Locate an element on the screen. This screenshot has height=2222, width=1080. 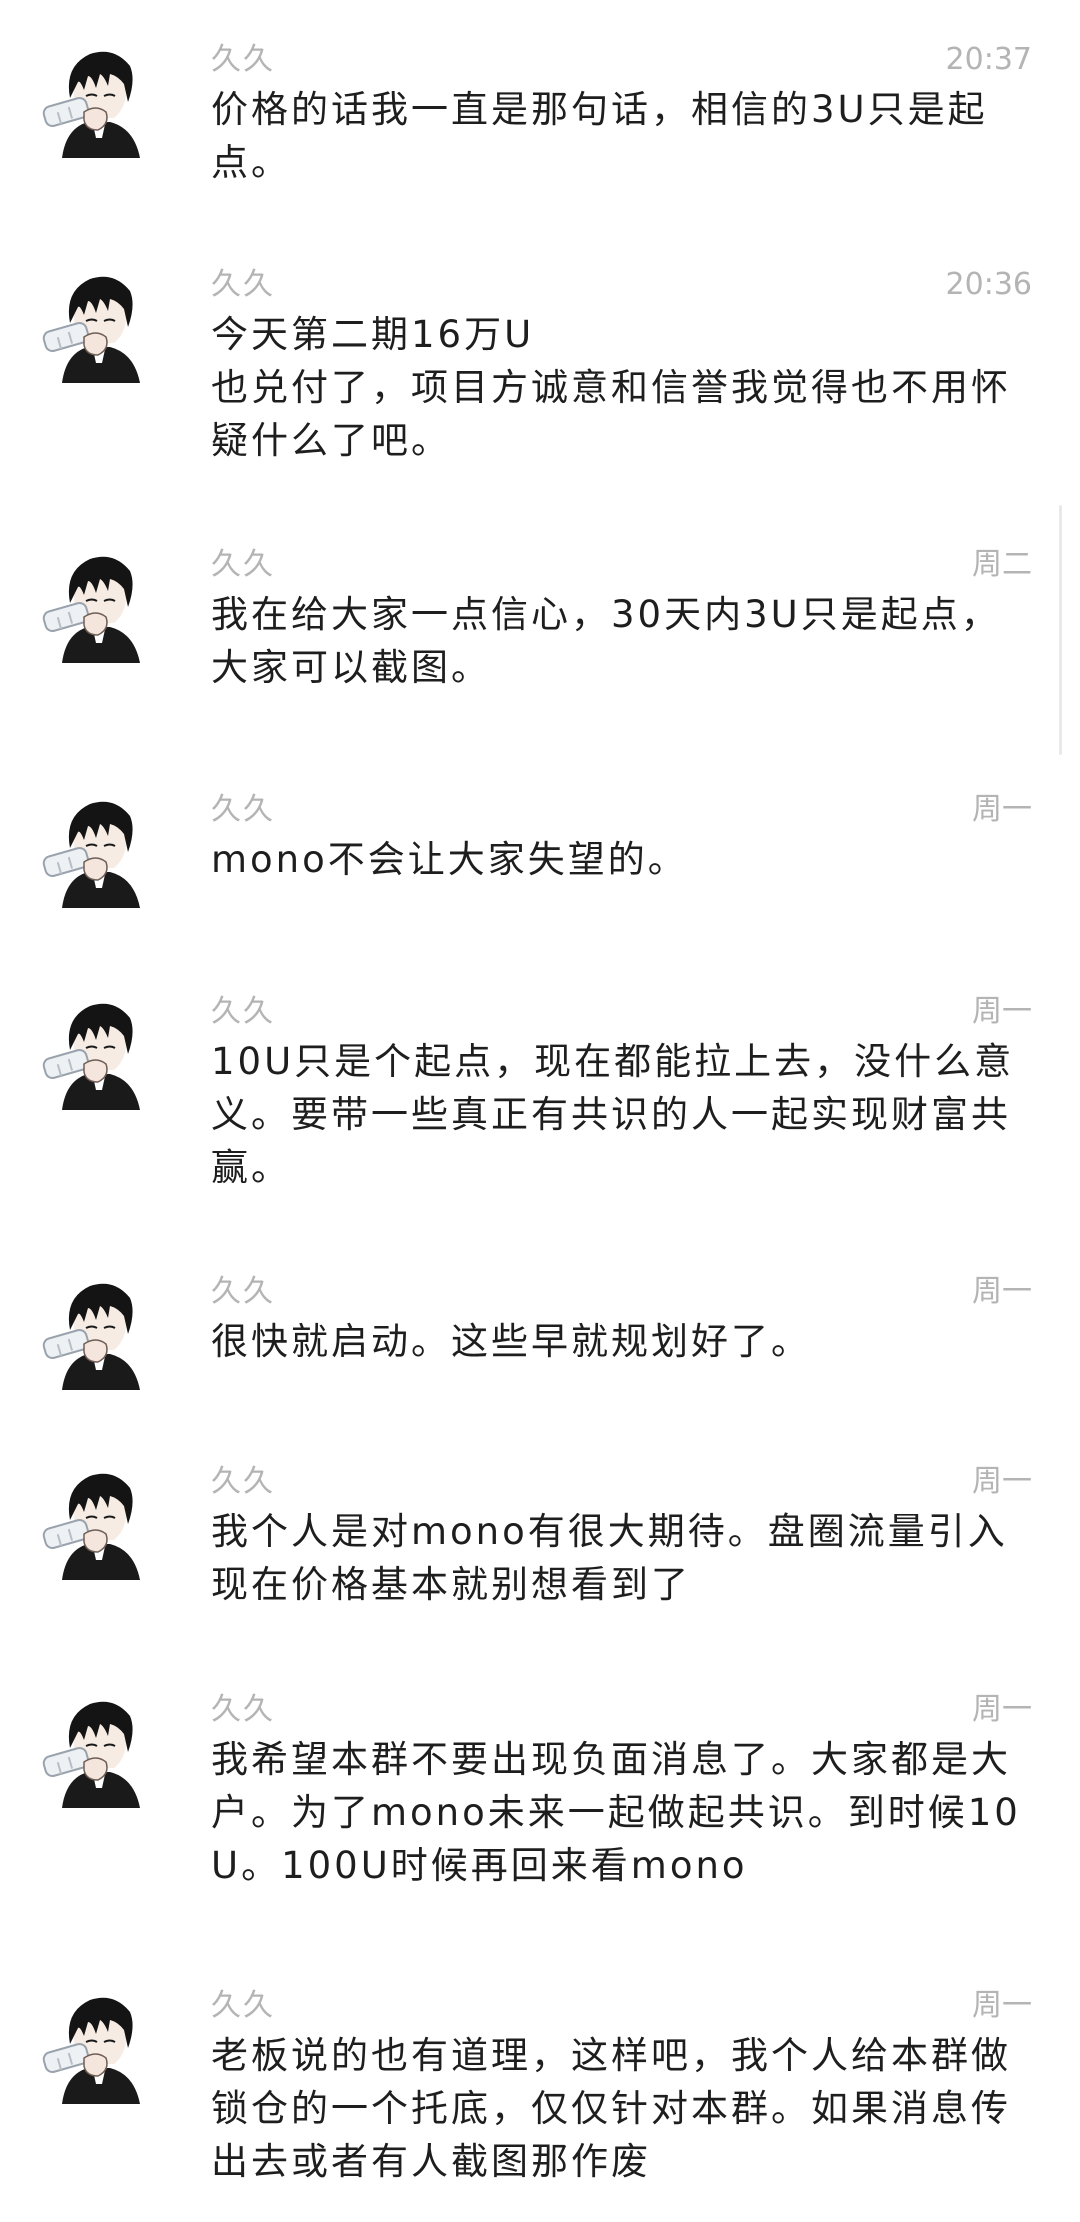
message-time: 周二 is located at coordinates (1002, 564).